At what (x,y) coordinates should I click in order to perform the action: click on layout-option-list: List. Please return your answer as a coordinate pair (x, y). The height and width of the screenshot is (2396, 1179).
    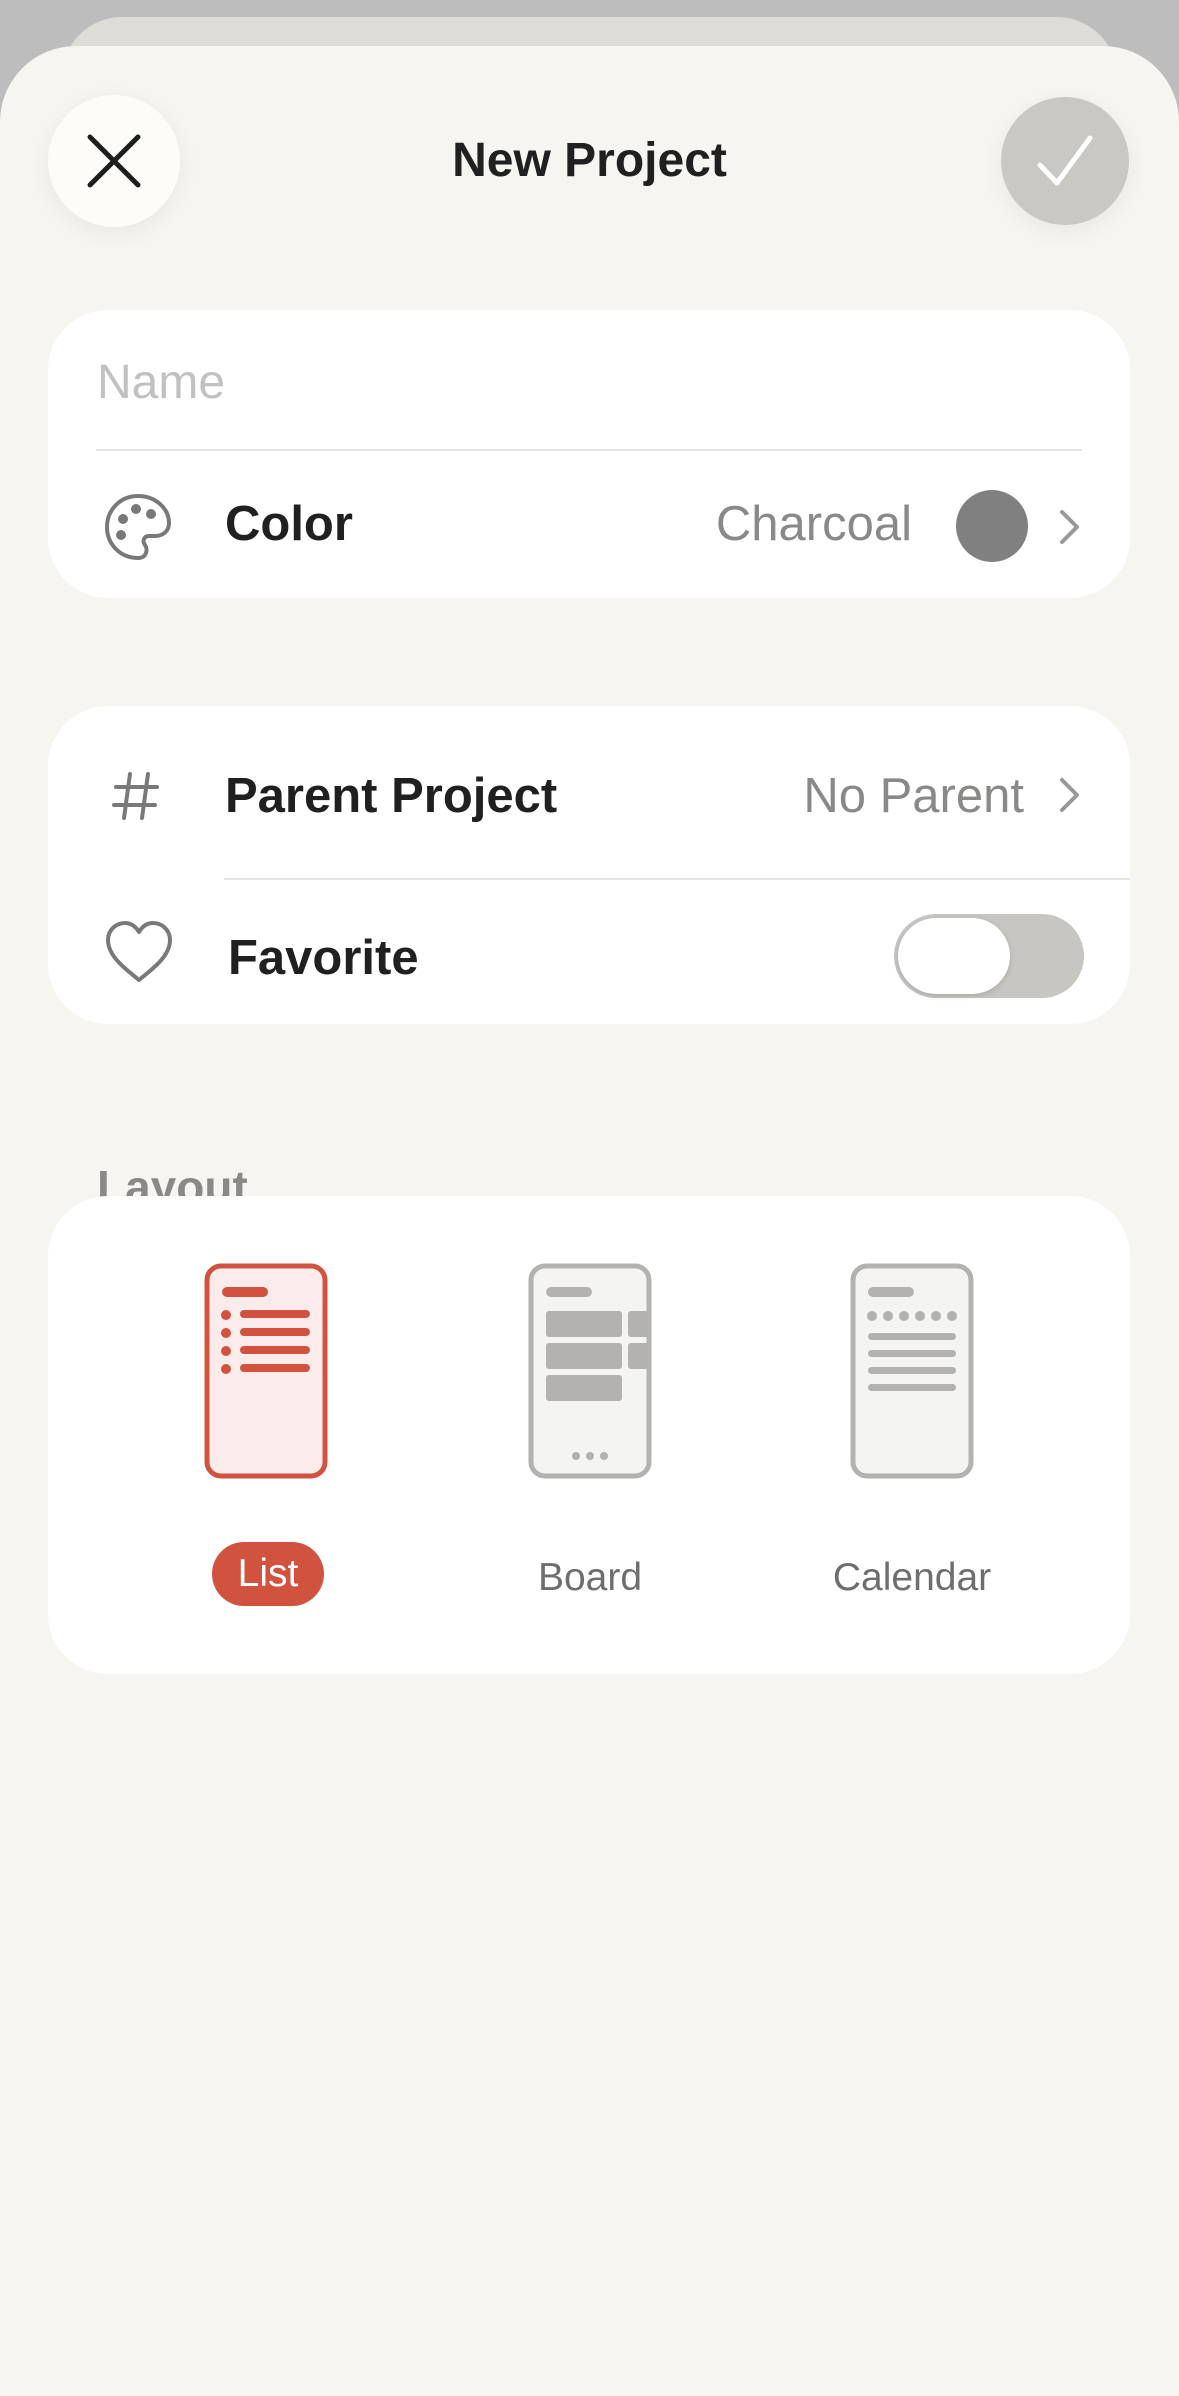
    Looking at the image, I should click on (268, 1435).